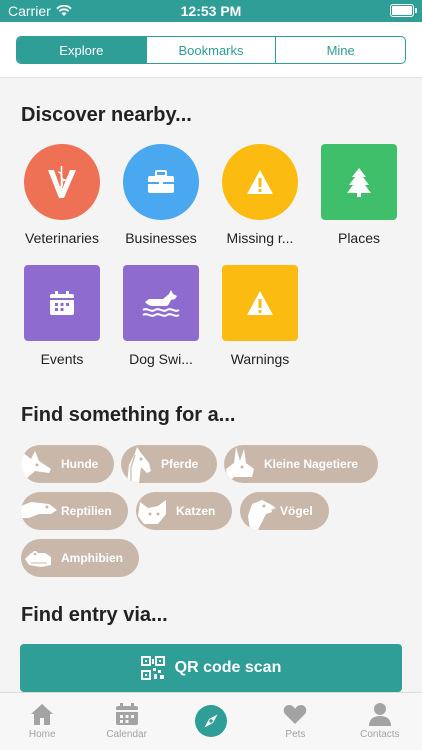 This screenshot has height=750, width=422. What do you see at coordinates (38, 559) in the screenshot?
I see `frog-icon` at bounding box center [38, 559].